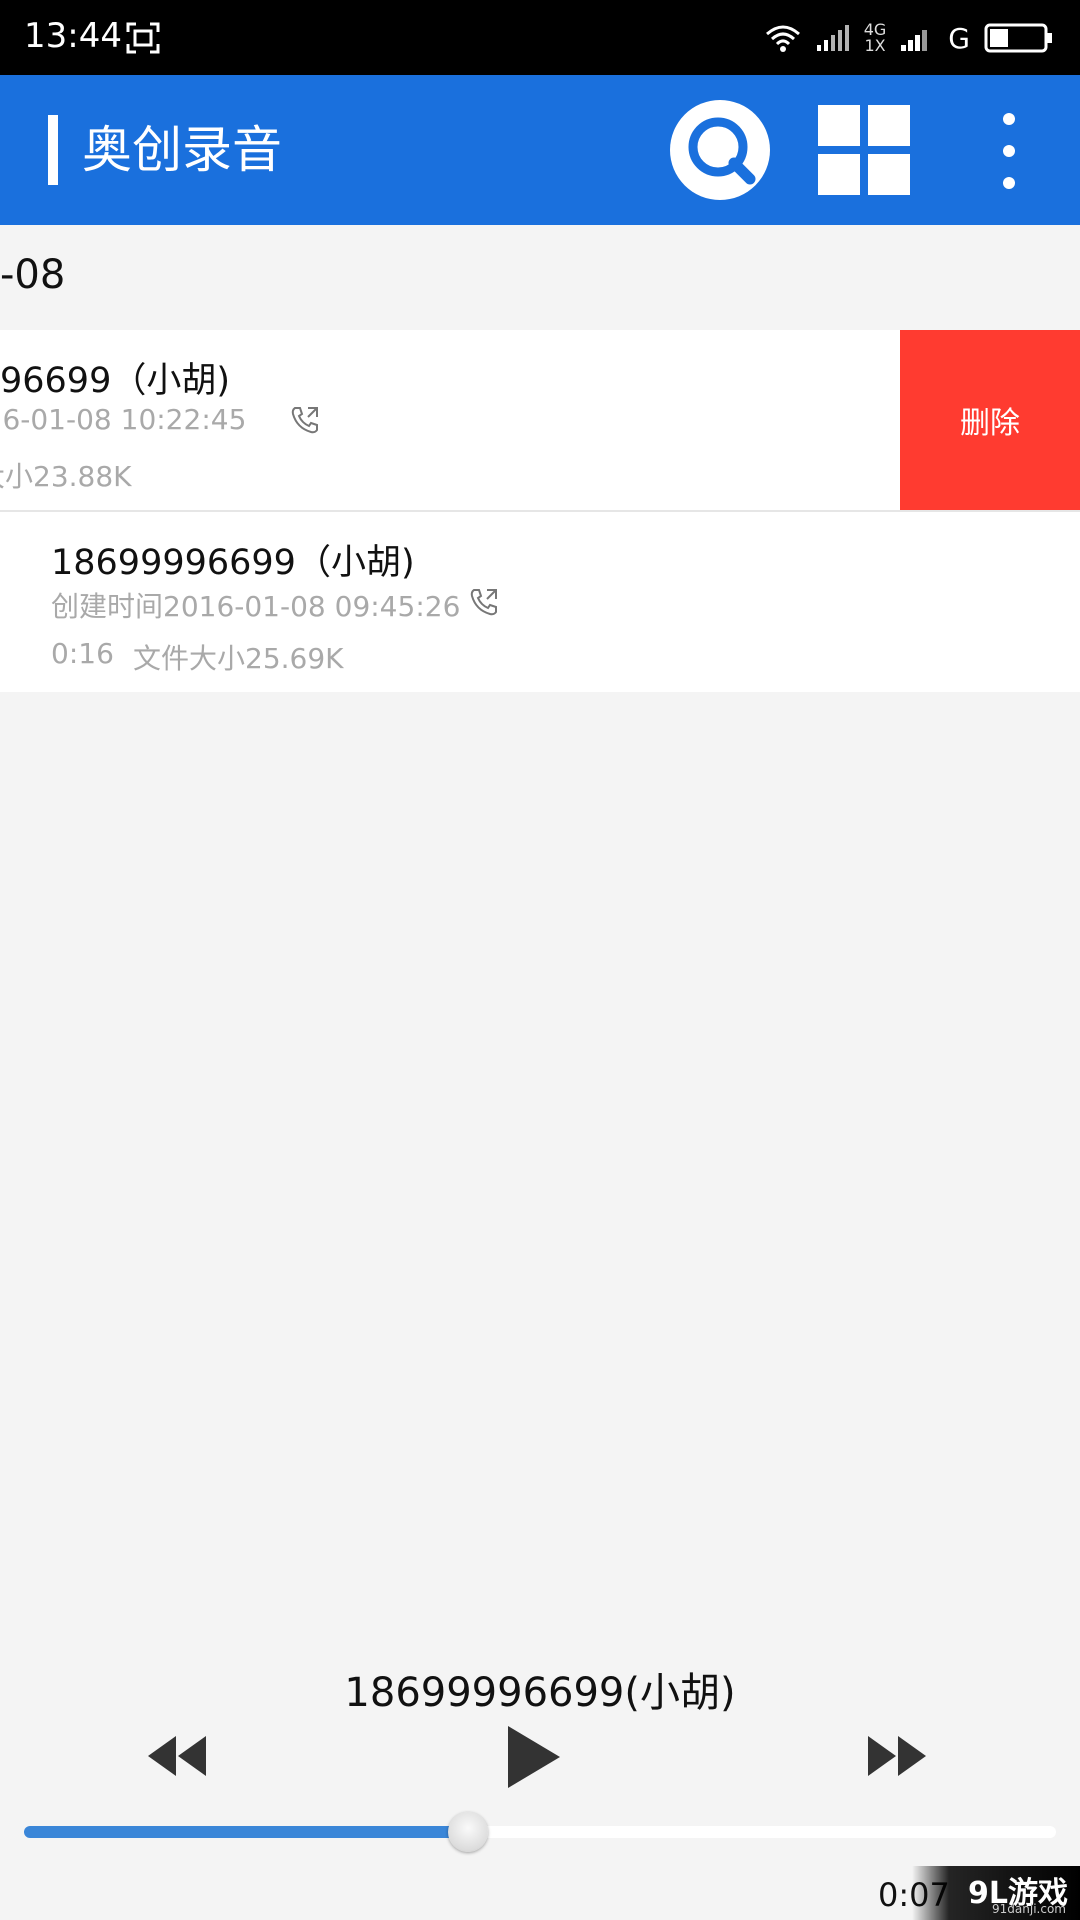  What do you see at coordinates (990, 420) in the screenshot?
I see `delete-button: 删除` at bounding box center [990, 420].